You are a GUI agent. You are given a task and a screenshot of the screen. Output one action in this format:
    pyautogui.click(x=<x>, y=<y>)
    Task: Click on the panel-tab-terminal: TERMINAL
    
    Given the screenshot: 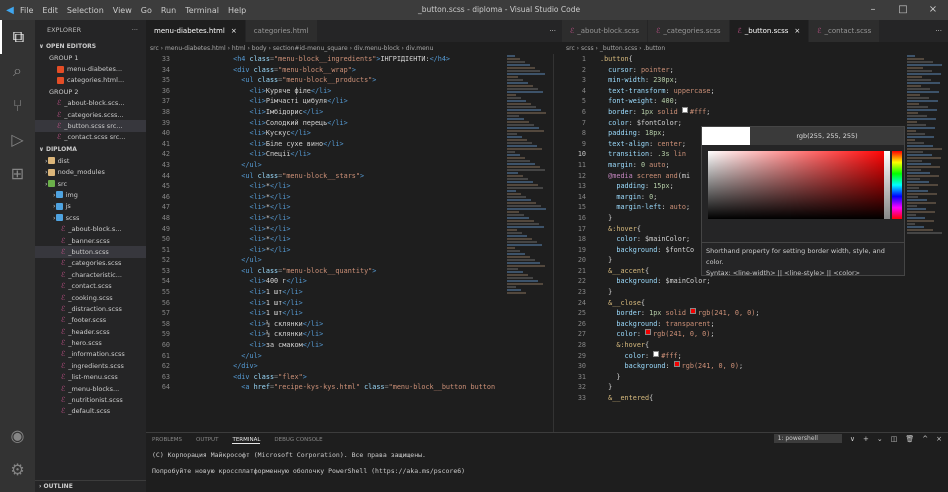 What is the action you would take?
    pyautogui.click(x=246, y=440)
    